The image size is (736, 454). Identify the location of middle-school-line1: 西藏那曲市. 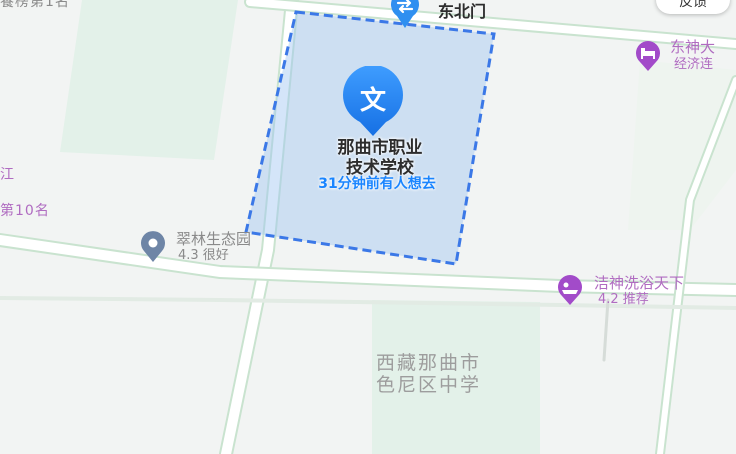
(429, 363).